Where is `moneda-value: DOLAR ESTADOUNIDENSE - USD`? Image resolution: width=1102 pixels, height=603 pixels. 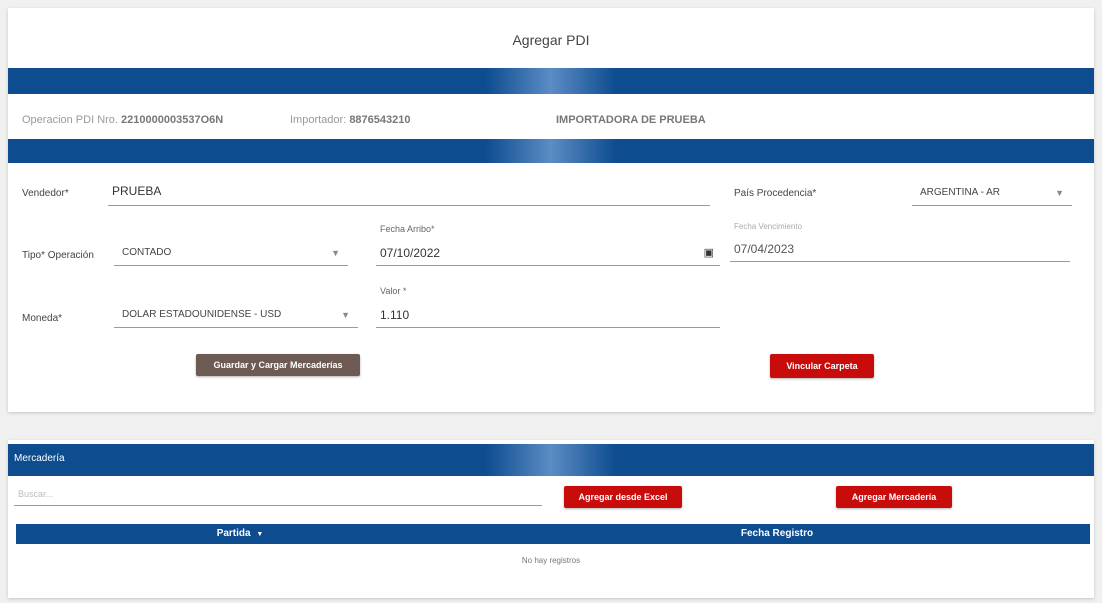
moneda-value: DOLAR ESTADOUNIDENSE - USD is located at coordinates (202, 314).